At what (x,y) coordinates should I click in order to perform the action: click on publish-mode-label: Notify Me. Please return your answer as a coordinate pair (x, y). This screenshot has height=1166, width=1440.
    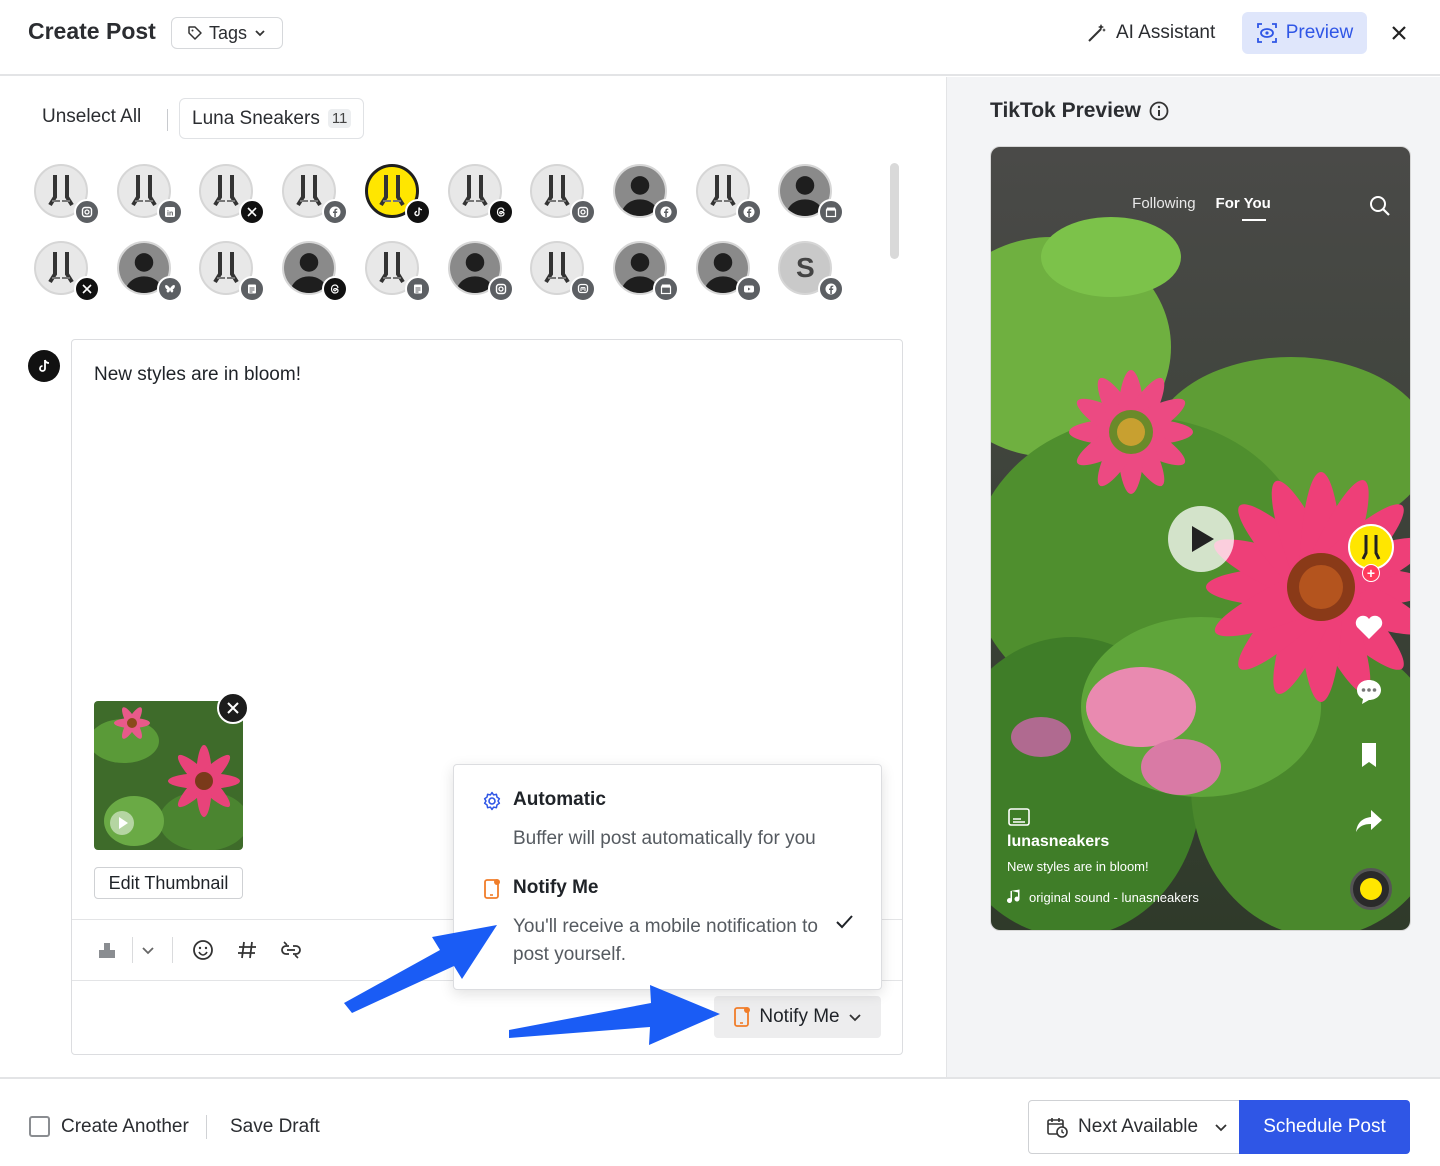
    Looking at the image, I should click on (799, 1016).